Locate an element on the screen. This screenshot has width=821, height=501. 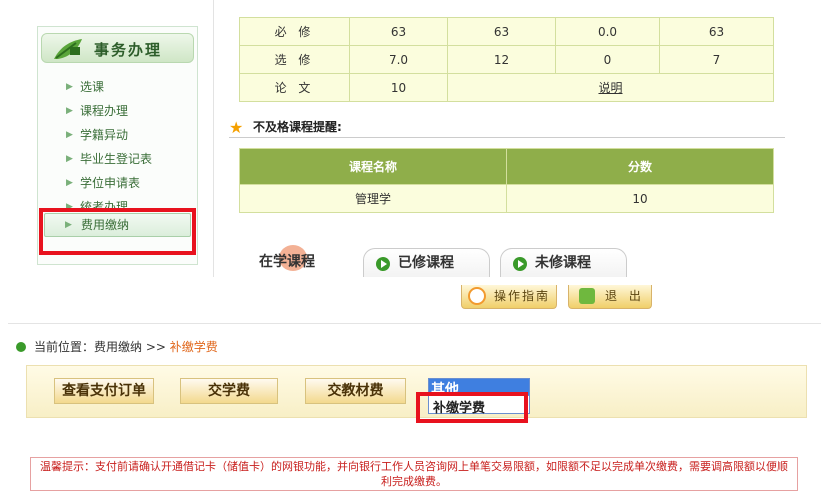
sidebar-item-label: 毕业生登记表 is located at coordinates (116, 159).